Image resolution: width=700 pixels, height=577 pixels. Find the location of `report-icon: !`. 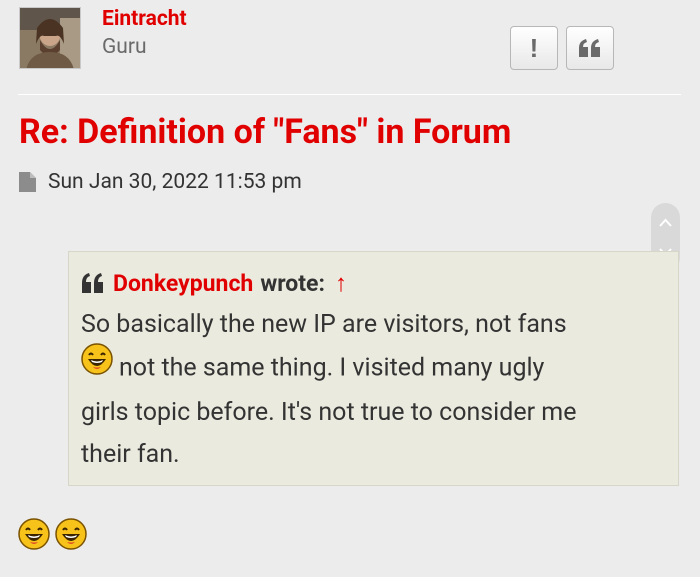

report-icon: ! is located at coordinates (534, 47).